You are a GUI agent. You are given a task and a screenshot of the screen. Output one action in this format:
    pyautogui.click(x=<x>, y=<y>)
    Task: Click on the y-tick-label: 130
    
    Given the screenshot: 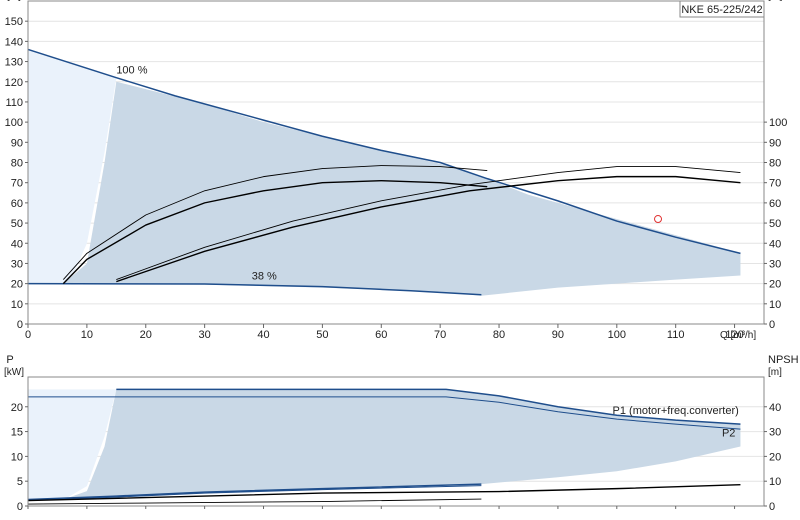 What is the action you would take?
    pyautogui.click(x=14, y=63)
    